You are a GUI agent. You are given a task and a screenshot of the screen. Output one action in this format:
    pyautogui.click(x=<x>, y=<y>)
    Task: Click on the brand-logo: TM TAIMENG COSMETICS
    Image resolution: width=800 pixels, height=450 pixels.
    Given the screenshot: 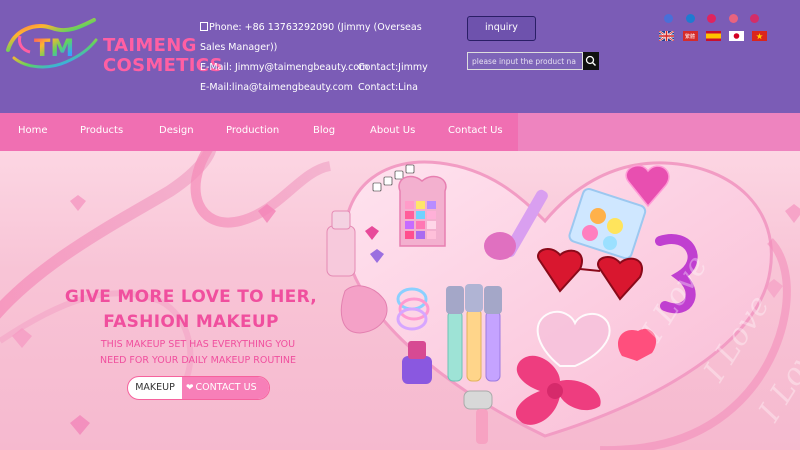 What is the action you would take?
    pyautogui.click(x=113, y=45)
    